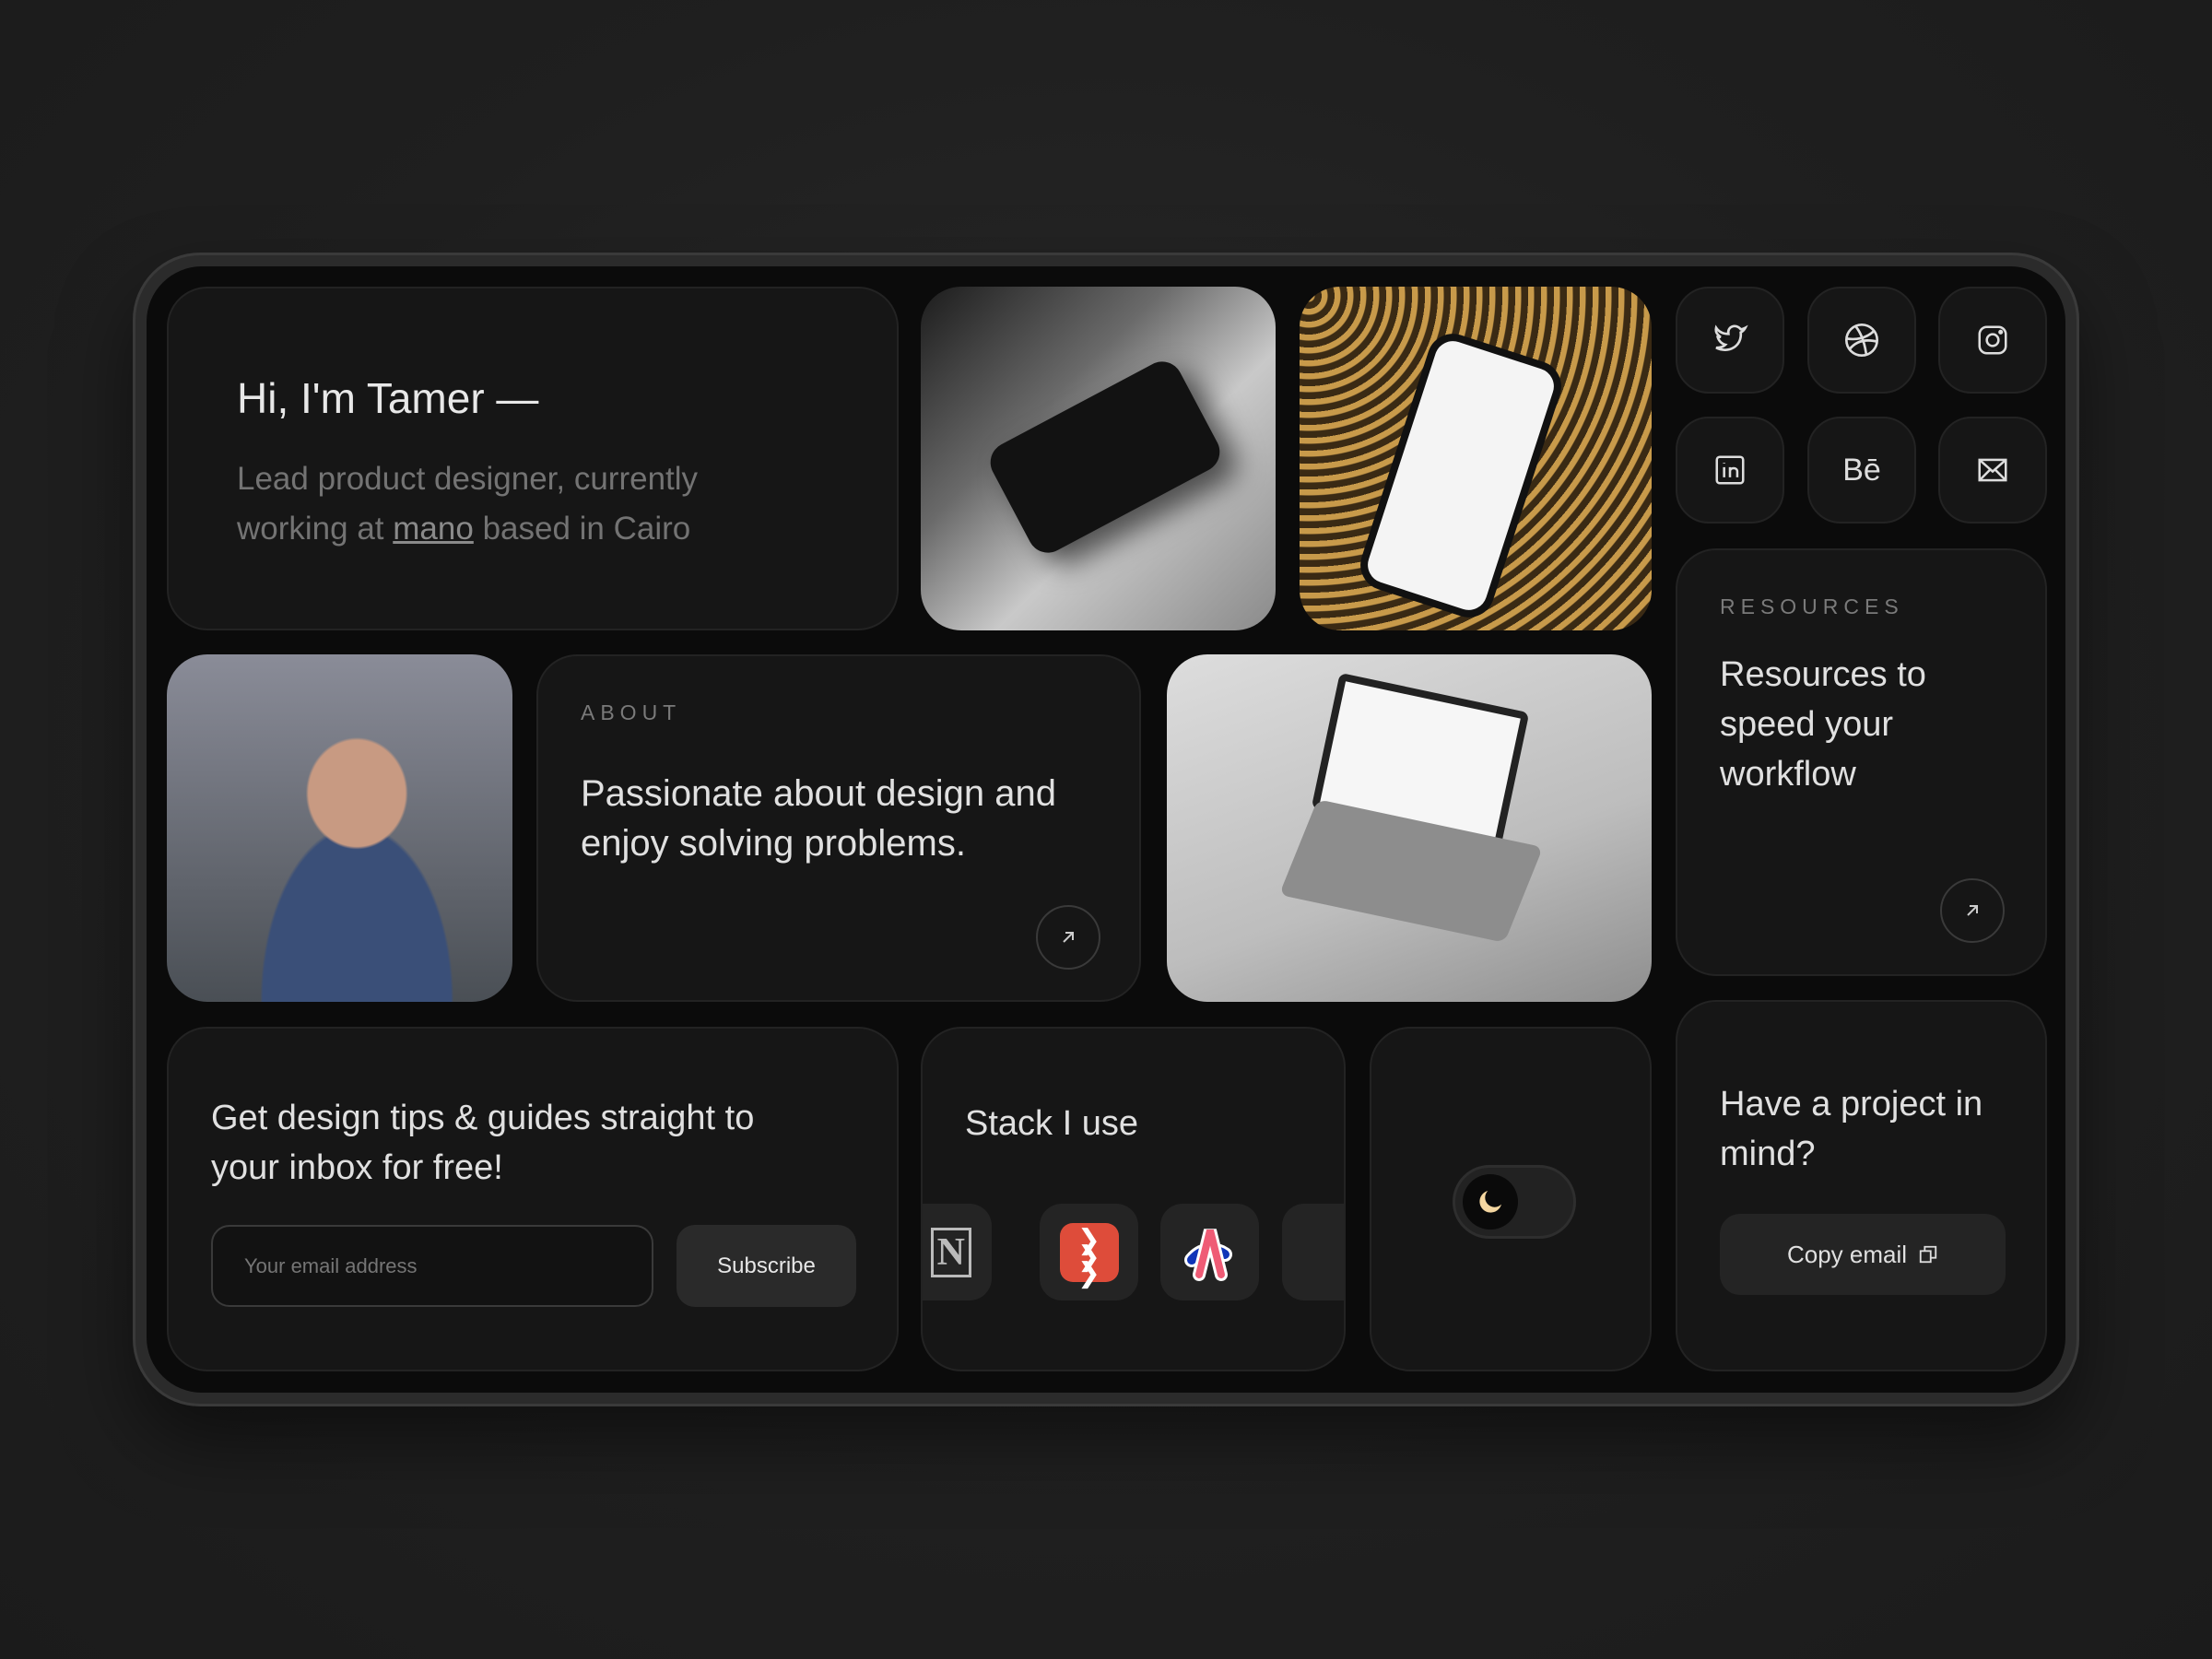 This screenshot has height=1659, width=2212. I want to click on app-tile-partial, so click(1313, 1252).